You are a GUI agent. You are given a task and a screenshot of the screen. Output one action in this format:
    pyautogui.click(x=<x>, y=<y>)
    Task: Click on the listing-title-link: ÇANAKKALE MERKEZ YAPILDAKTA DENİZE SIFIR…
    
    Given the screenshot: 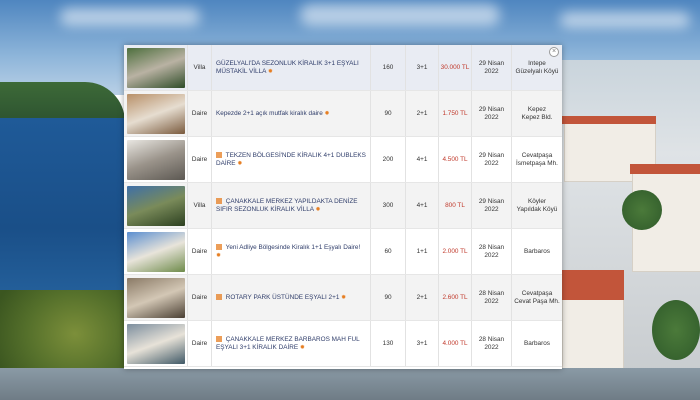 What is the action you would take?
    pyautogui.click(x=287, y=205)
    